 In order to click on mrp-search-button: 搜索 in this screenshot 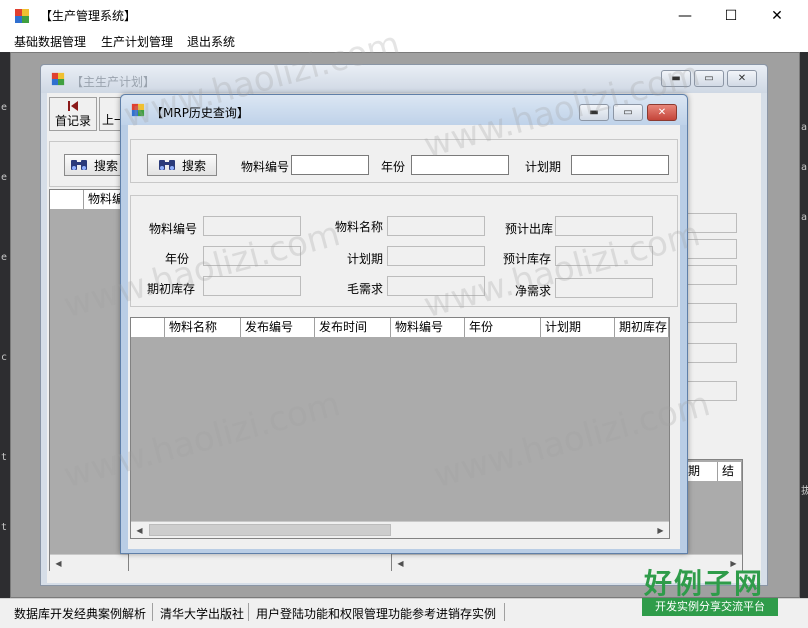, I will do `click(182, 165)`.